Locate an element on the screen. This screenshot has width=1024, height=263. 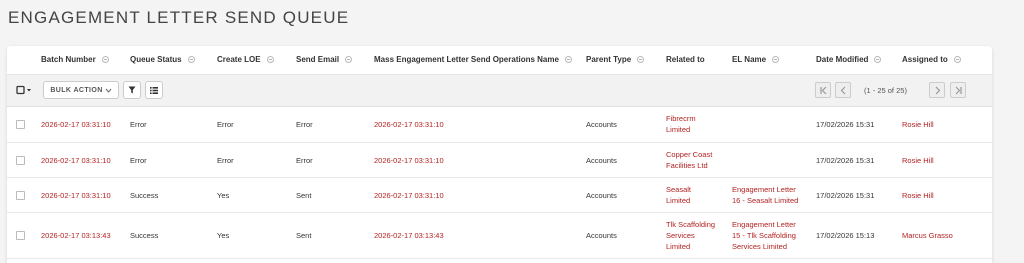
last-page-icon is located at coordinates (958, 90).